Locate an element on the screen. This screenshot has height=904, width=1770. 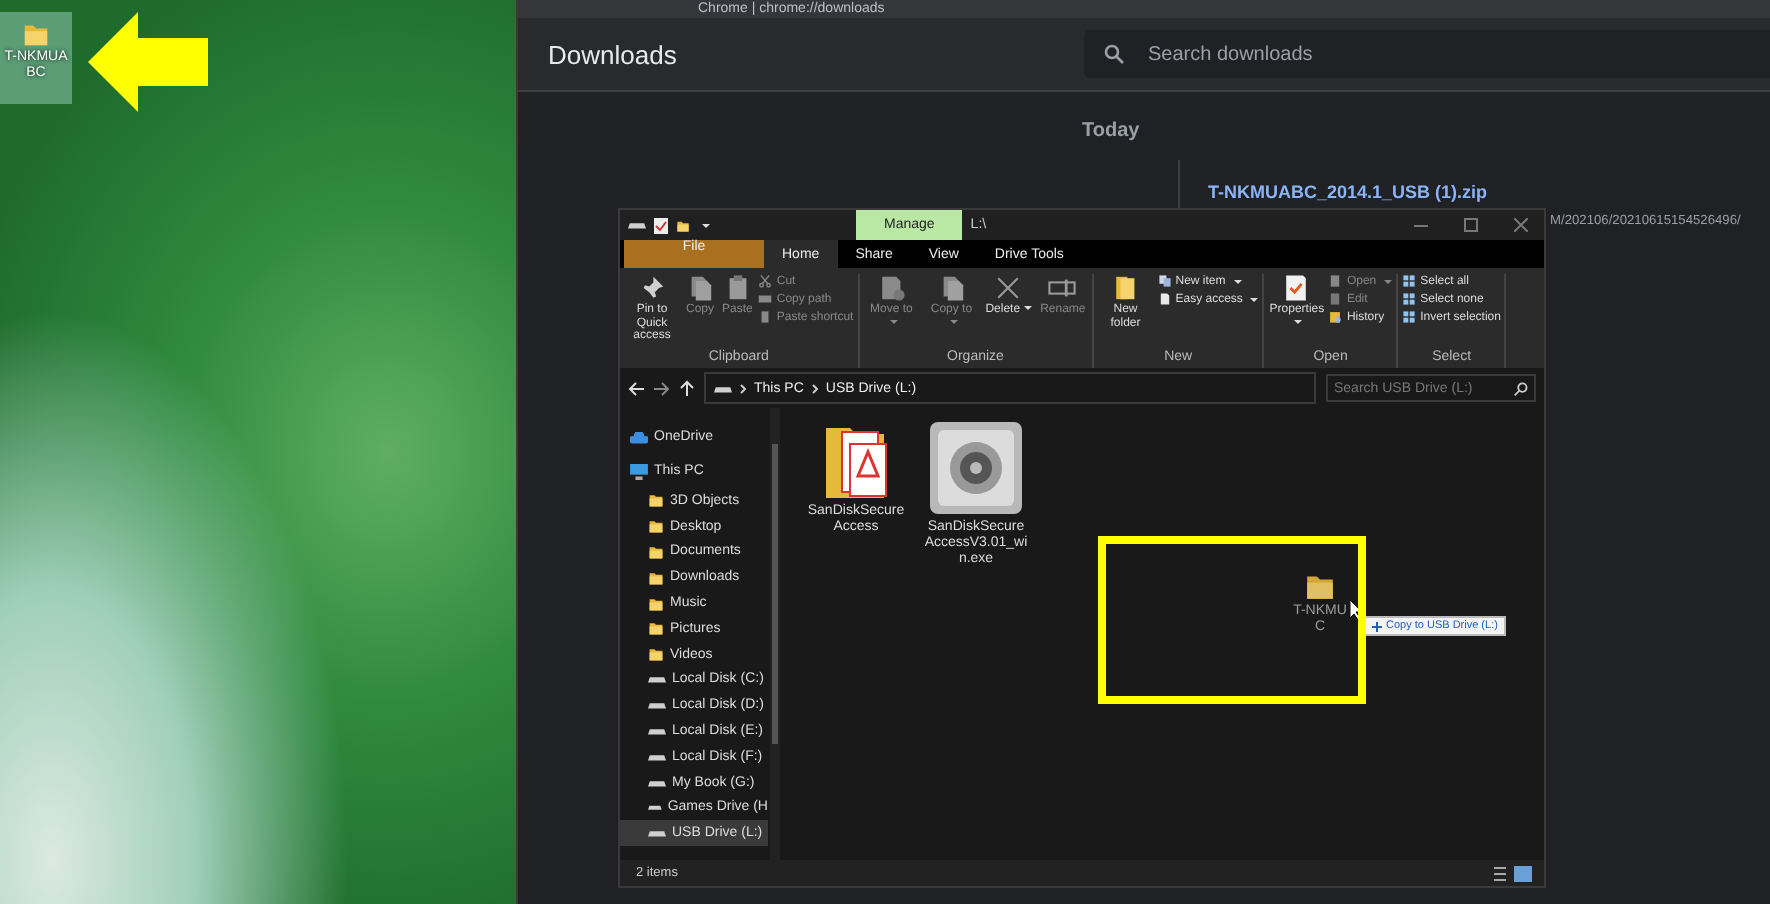
arrow-icon is located at coordinates (148, 62).